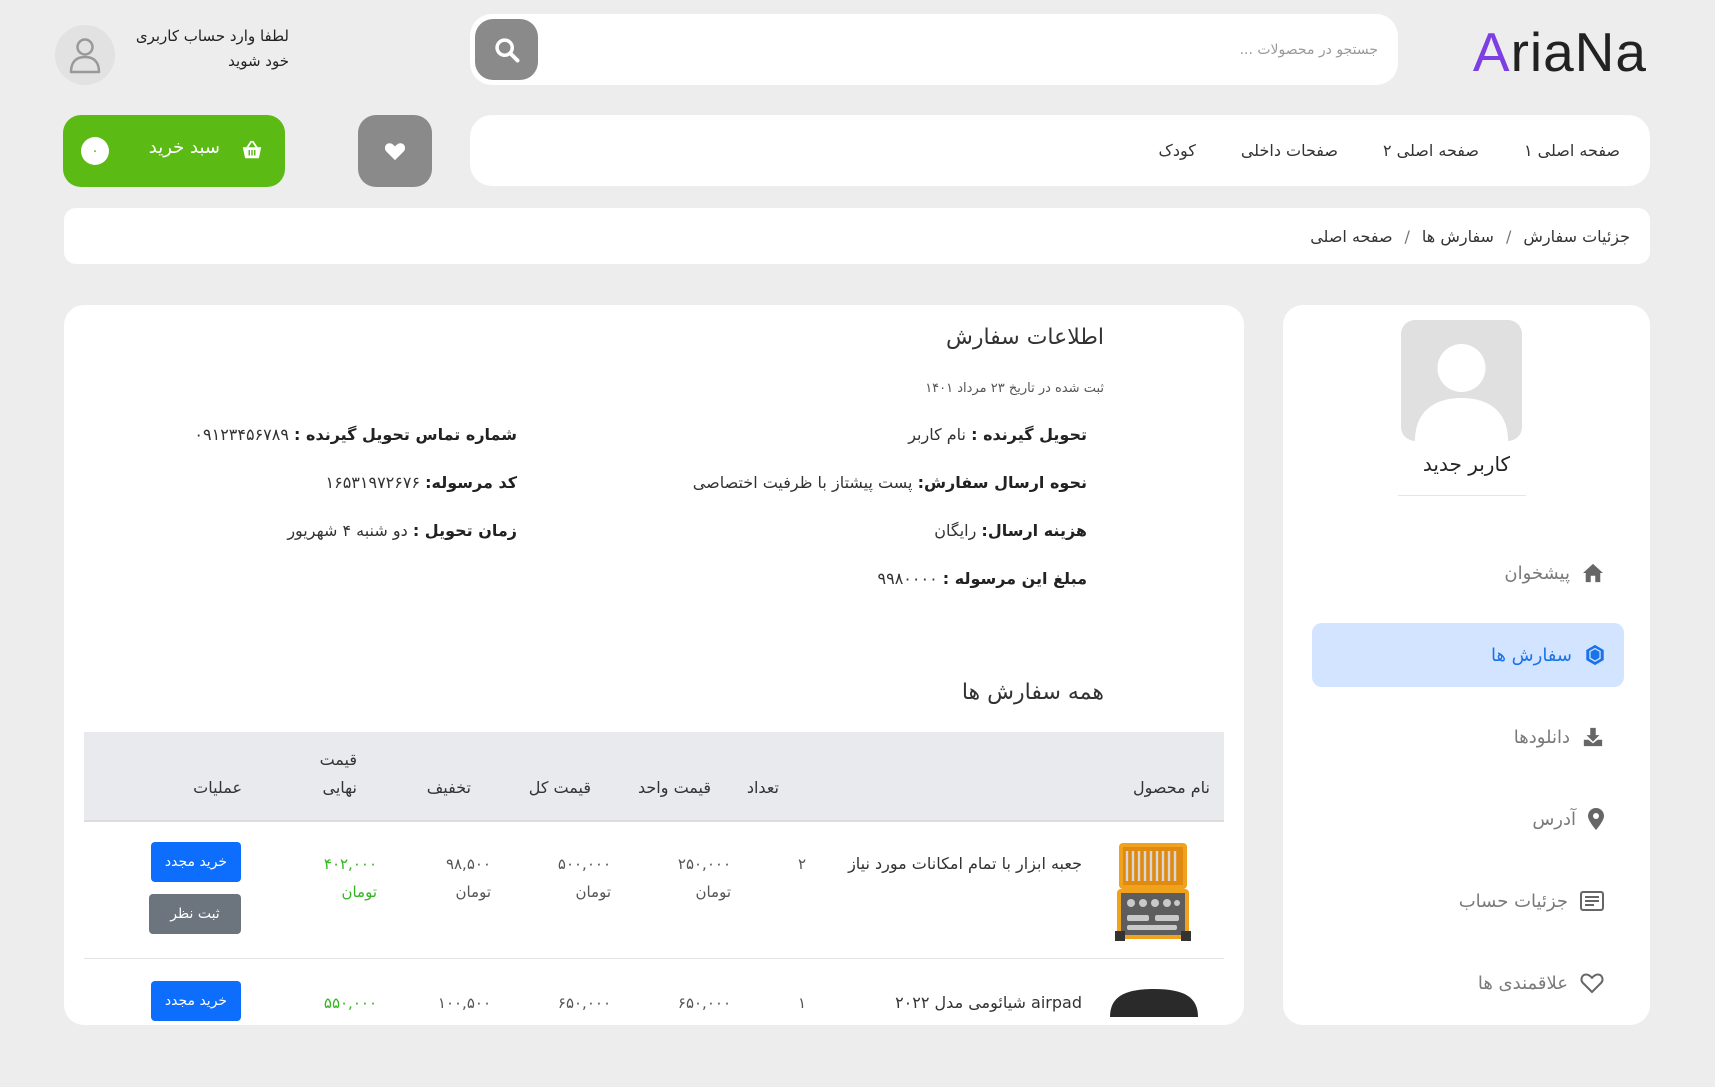  Describe the element at coordinates (978, 50) in the screenshot. I see `search-input` at that location.